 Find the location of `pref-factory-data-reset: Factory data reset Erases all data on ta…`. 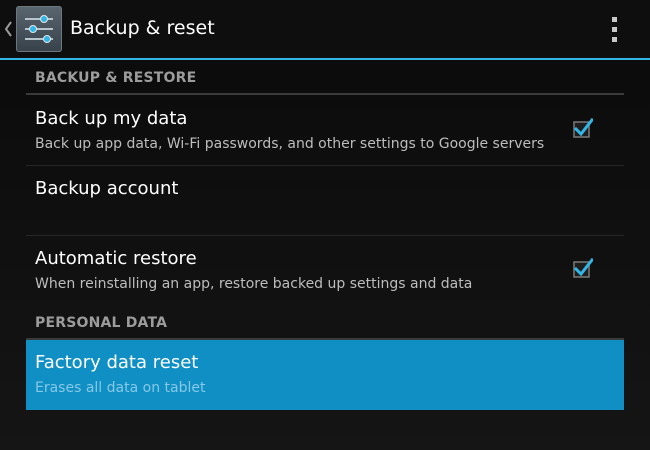

pref-factory-data-reset: Factory data reset Erases all data on ta… is located at coordinates (325, 375).